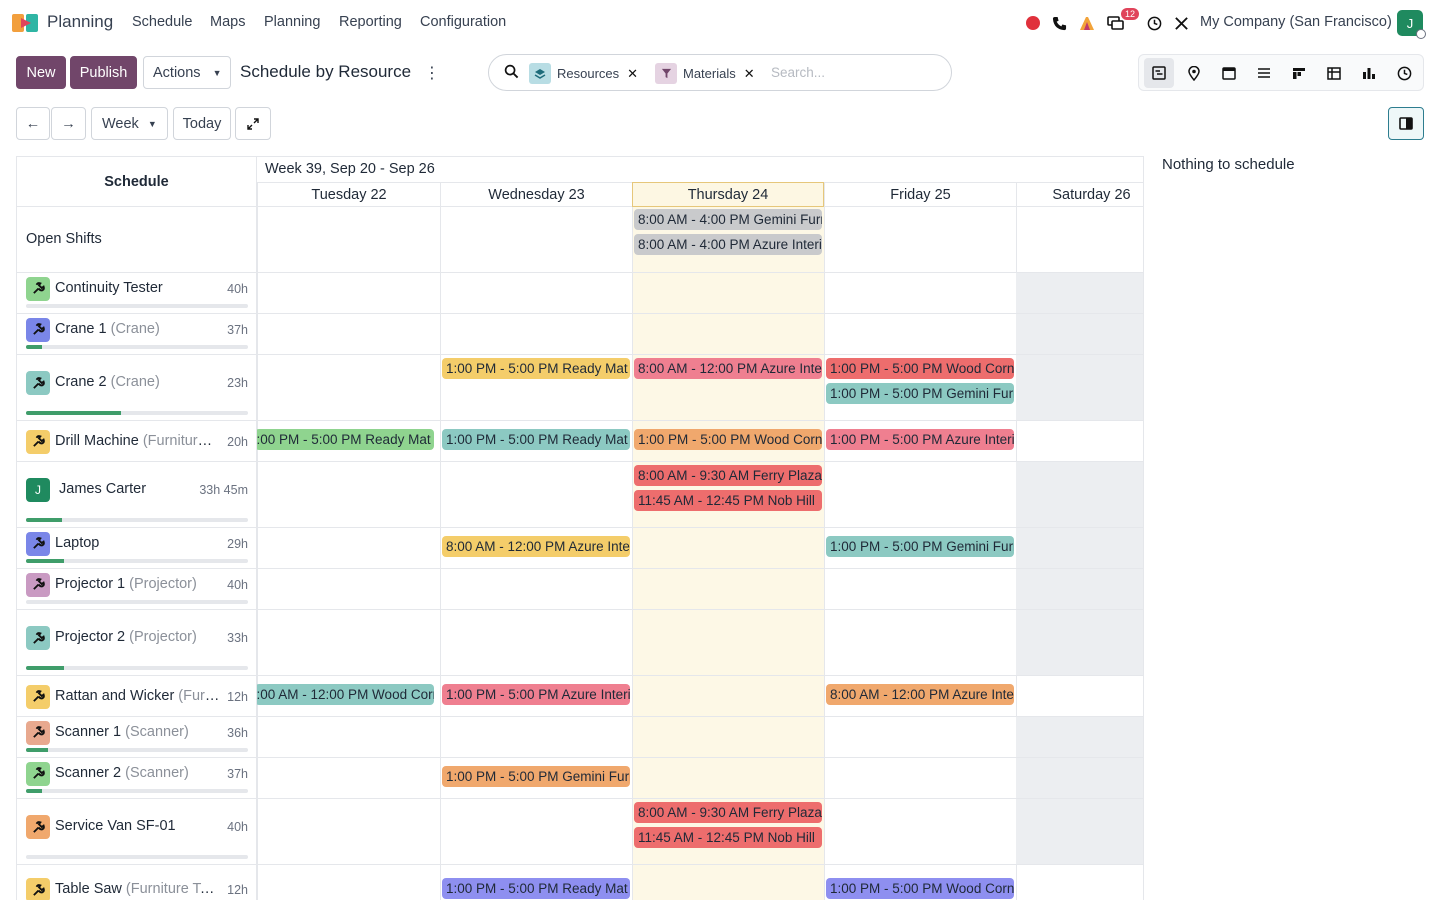 This screenshot has height=900, width=1440. I want to click on expand-icon, so click(253, 123).